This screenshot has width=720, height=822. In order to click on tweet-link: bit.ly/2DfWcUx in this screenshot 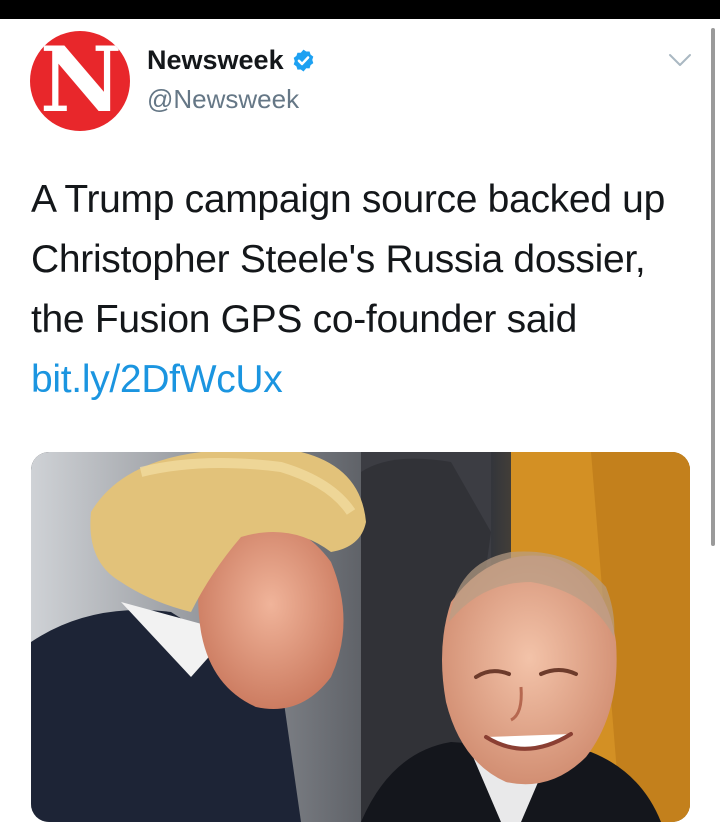, I will do `click(157, 379)`.